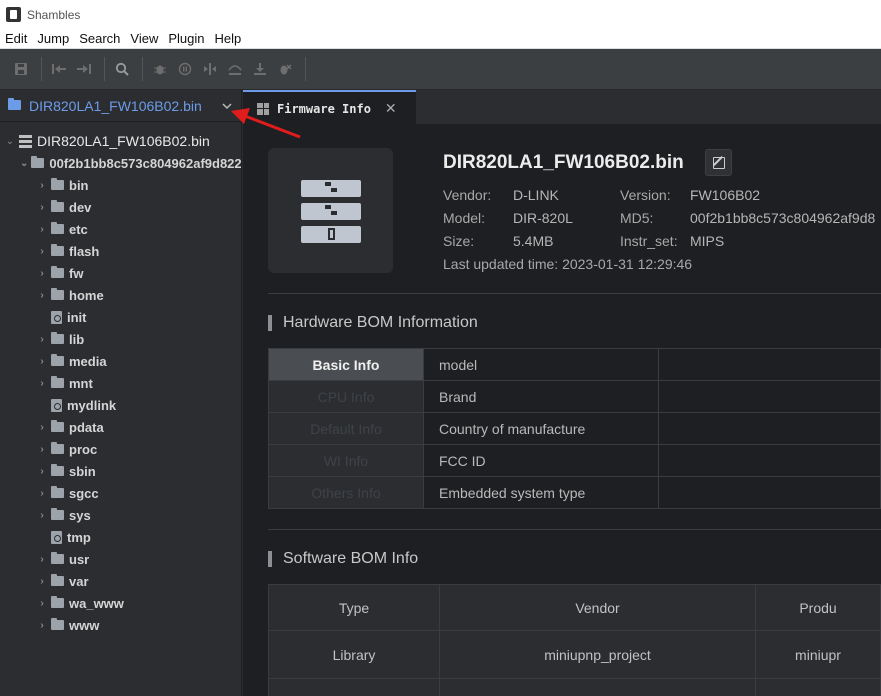 The image size is (881, 696). What do you see at coordinates (120, 207) in the screenshot?
I see `tree-item-dev: › dev` at bounding box center [120, 207].